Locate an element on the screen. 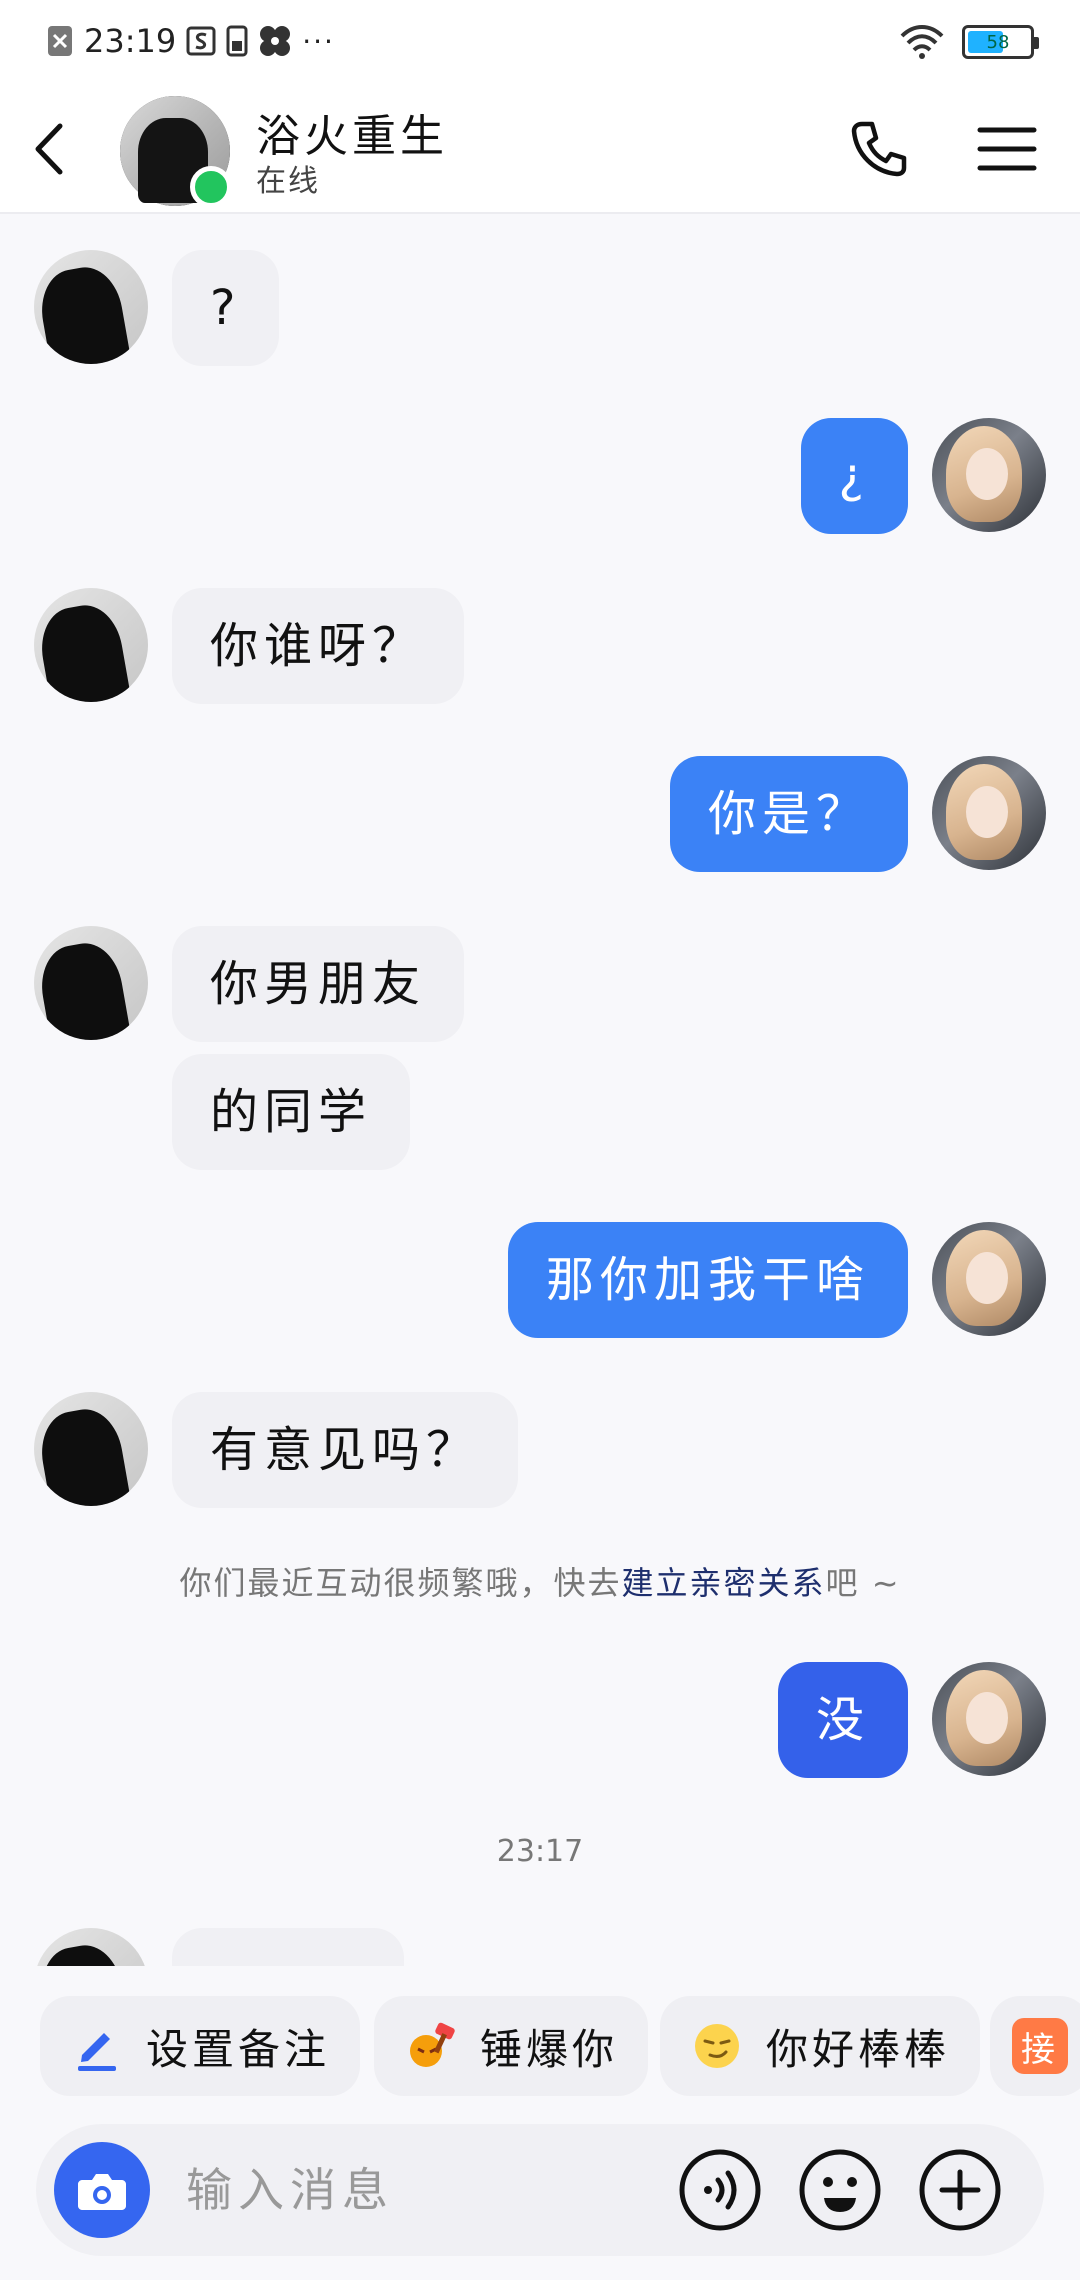 The height and width of the screenshot is (2280, 1080). message-timestamp: 23:17 is located at coordinates (540, 1851).